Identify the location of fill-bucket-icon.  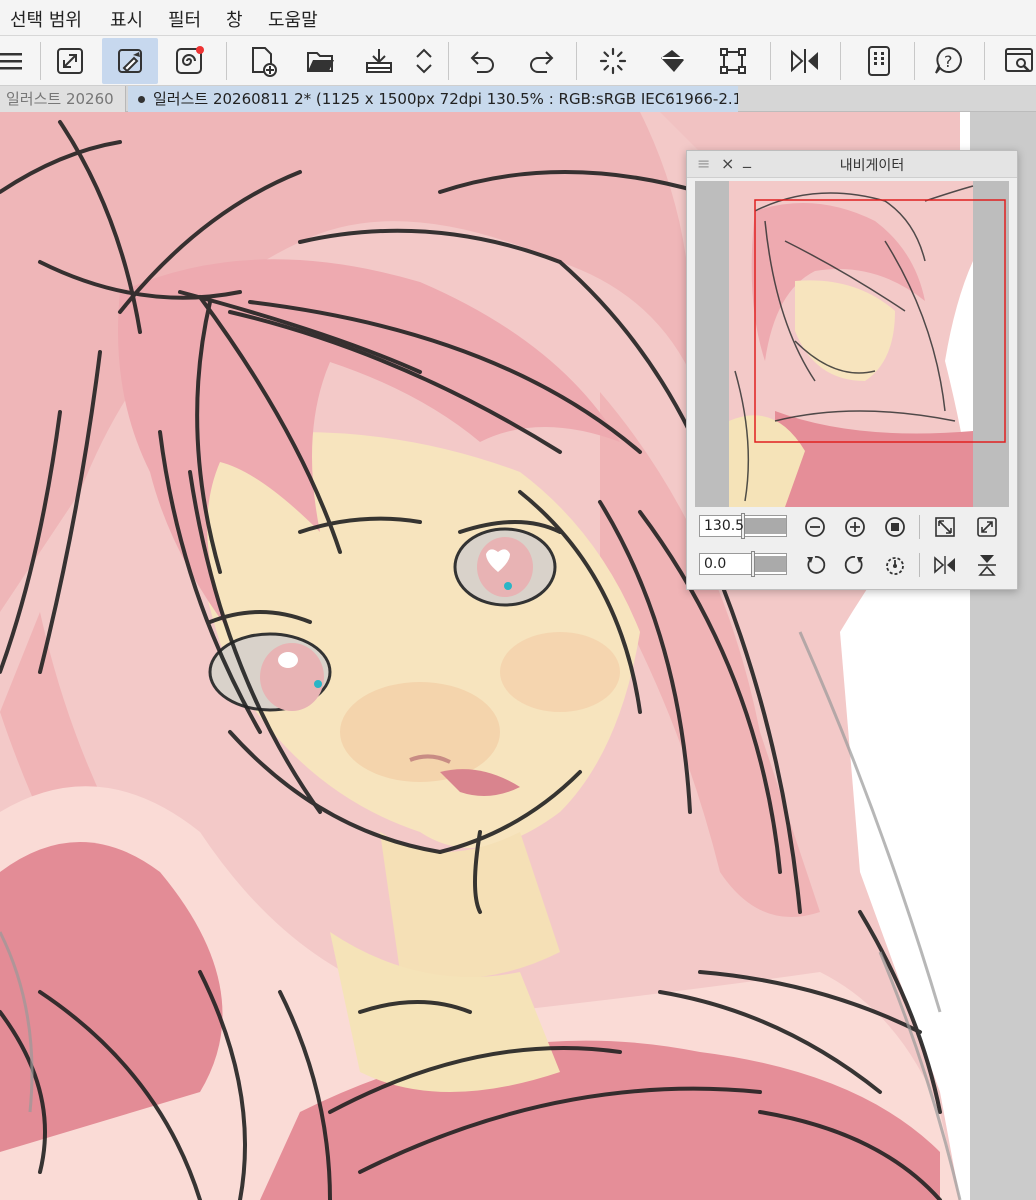
(673, 61).